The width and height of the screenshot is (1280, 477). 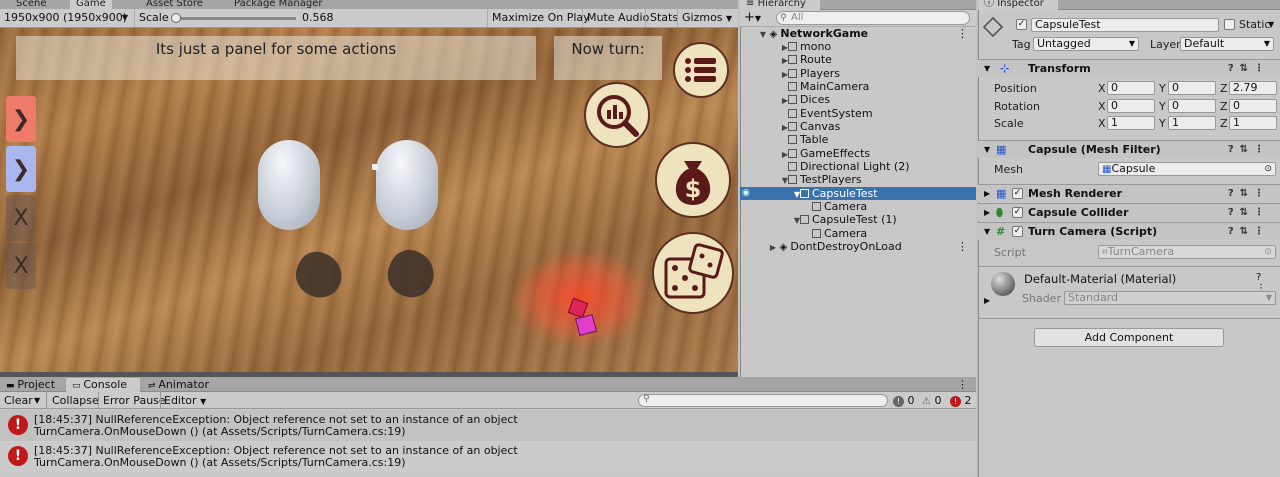 What do you see at coordinates (1017, 231) in the screenshot?
I see `turn-camera-enabled-checkbox: ✓` at bounding box center [1017, 231].